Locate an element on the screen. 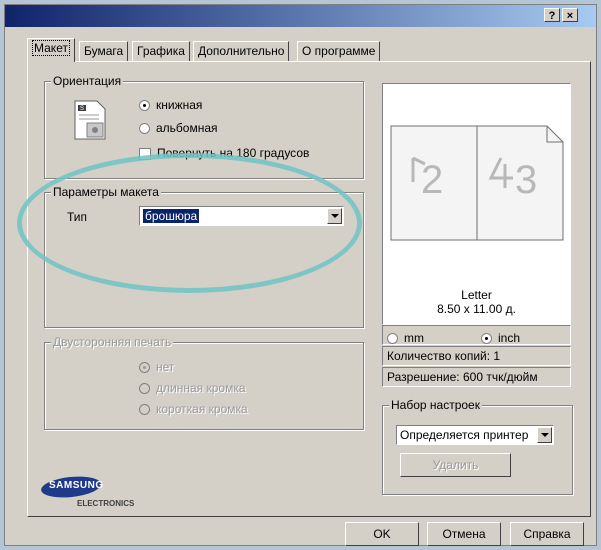  layout-type-value: брошюра is located at coordinates (171, 216).